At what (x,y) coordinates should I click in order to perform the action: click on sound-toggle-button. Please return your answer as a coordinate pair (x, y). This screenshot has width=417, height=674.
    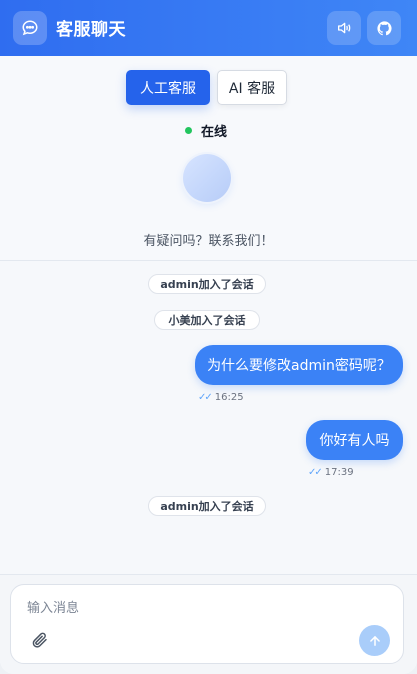
    Looking at the image, I should click on (344, 28).